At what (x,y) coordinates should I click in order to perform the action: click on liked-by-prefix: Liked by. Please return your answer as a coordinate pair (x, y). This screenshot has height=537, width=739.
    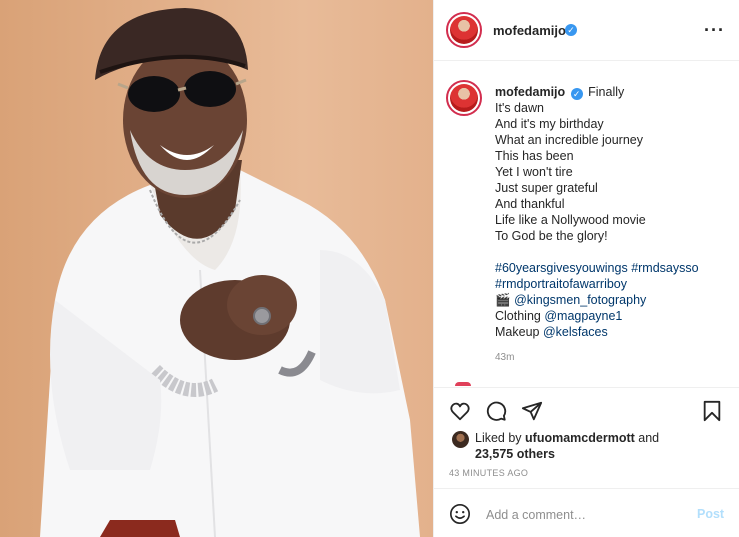
    Looking at the image, I should click on (498, 438).